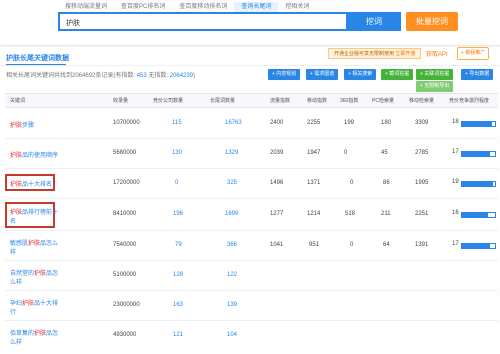  I want to click on row-keyword: 敏感肌护肤品怎么, so click(34, 242).